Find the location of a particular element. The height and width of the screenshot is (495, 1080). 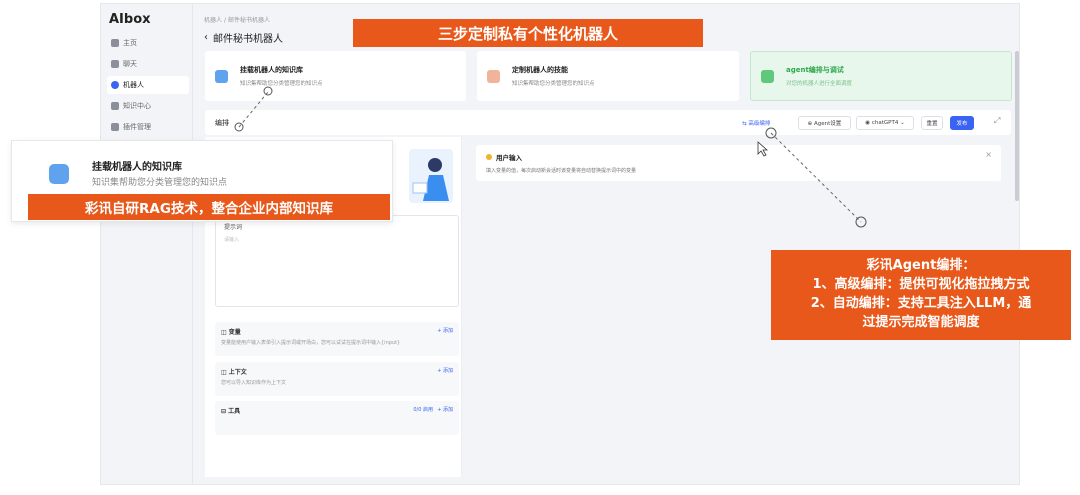

callout-desc: 知识集帮助您分类管理您的知识点 is located at coordinates (160, 183).